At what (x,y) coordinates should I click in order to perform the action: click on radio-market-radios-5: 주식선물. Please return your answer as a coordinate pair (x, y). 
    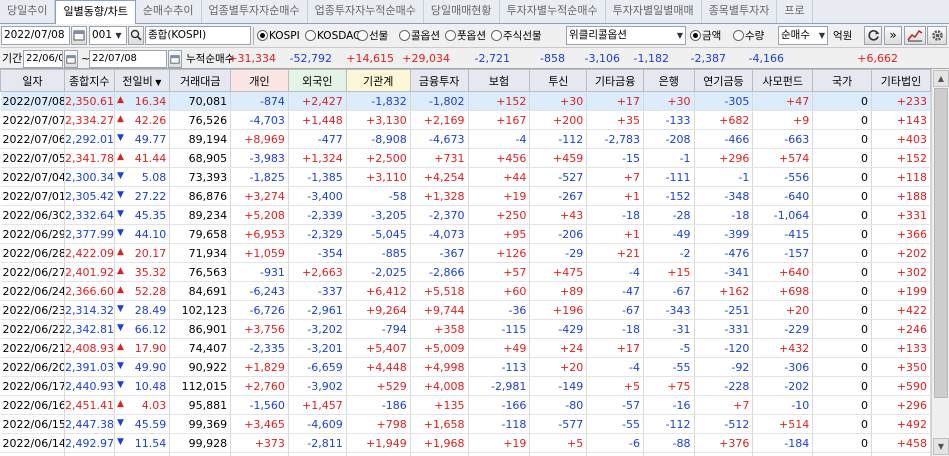
    Looking at the image, I should click on (516, 36).